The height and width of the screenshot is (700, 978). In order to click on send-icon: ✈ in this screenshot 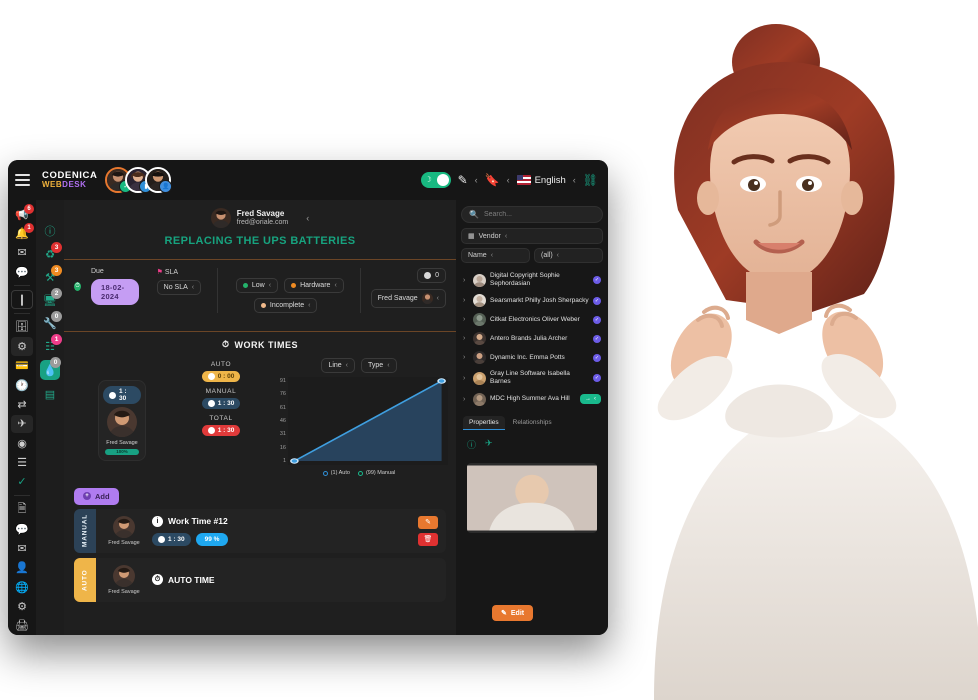, I will do `click(489, 444)`.